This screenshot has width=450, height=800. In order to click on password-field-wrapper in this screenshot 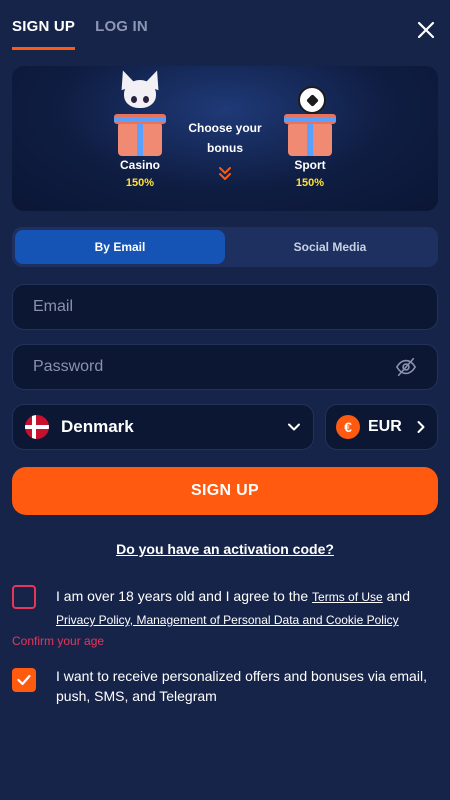, I will do `click(225, 367)`.